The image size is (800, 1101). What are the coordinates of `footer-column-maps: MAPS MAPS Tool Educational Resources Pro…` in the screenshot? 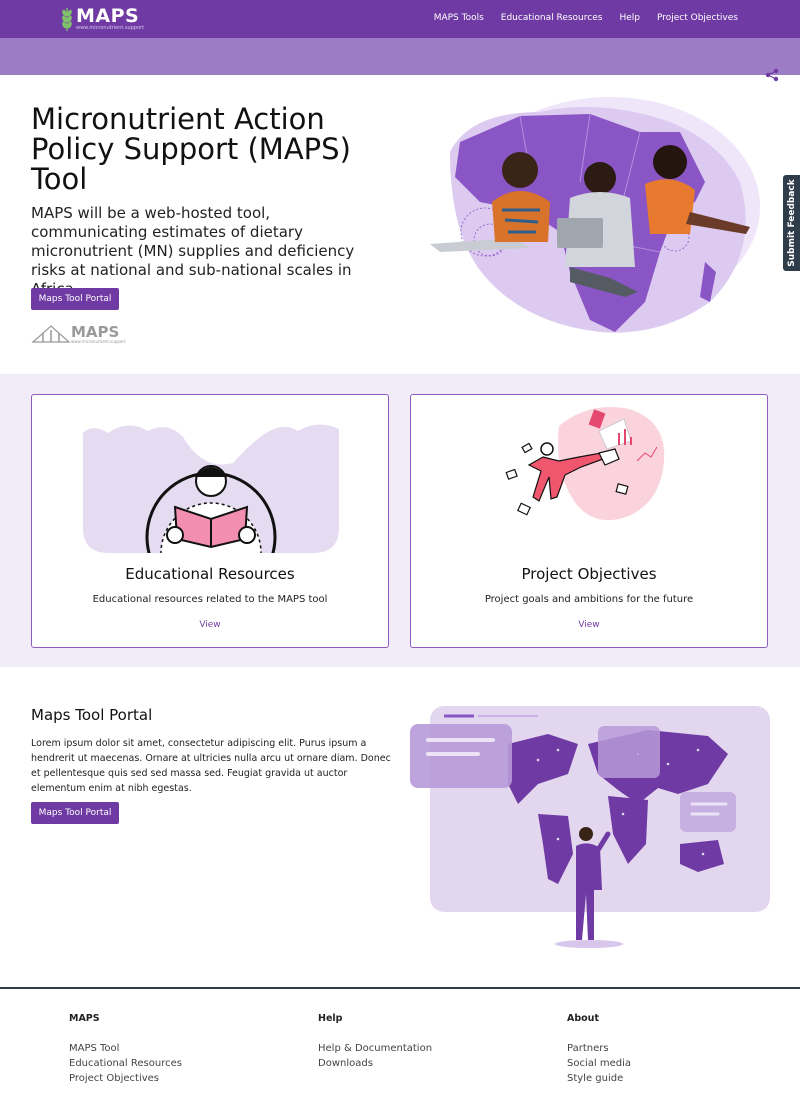 It's located at (125, 1049).